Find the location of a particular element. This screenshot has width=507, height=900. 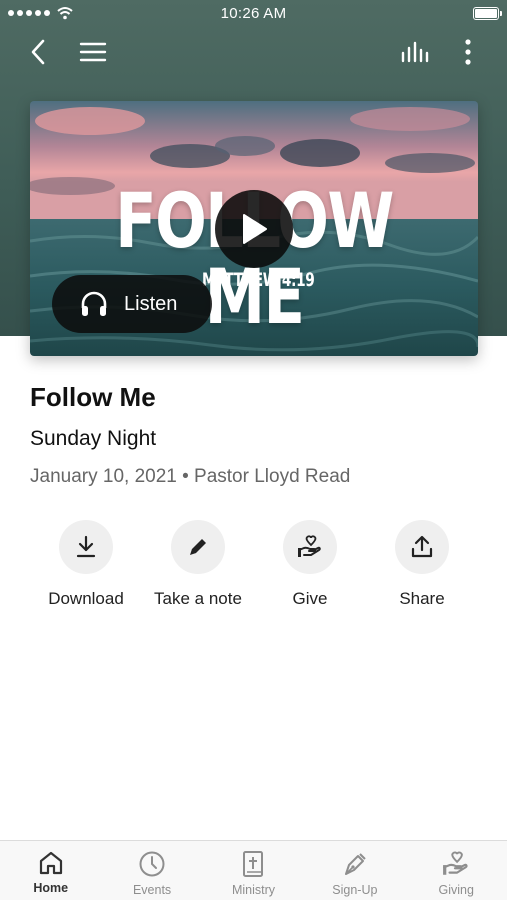

tab-ministry: Ministry is located at coordinates (253, 870).